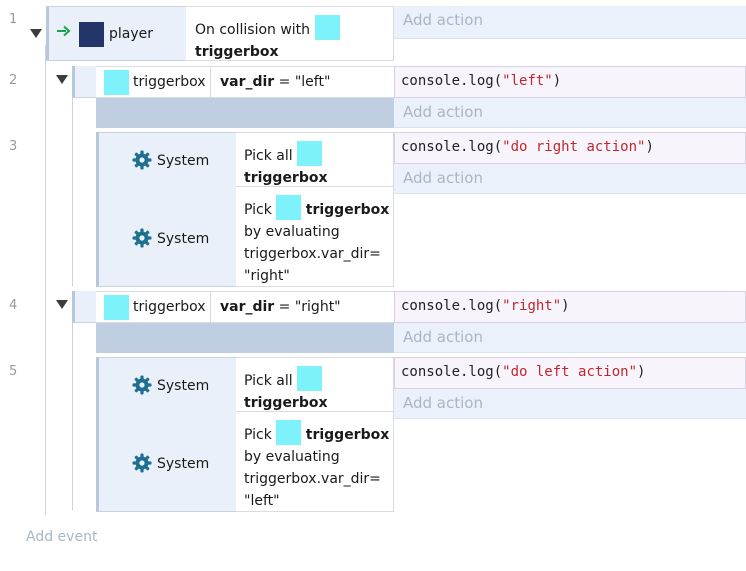  What do you see at coordinates (91, 34) in the screenshot?
I see `player-icon` at bounding box center [91, 34].